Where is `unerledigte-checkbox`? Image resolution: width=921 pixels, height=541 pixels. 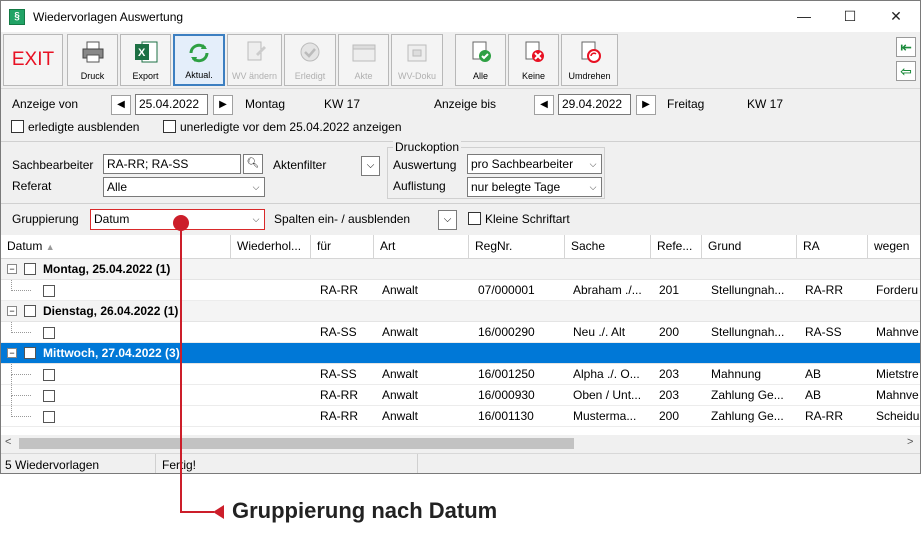
unerledigte-checkbox is located at coordinates (169, 126).